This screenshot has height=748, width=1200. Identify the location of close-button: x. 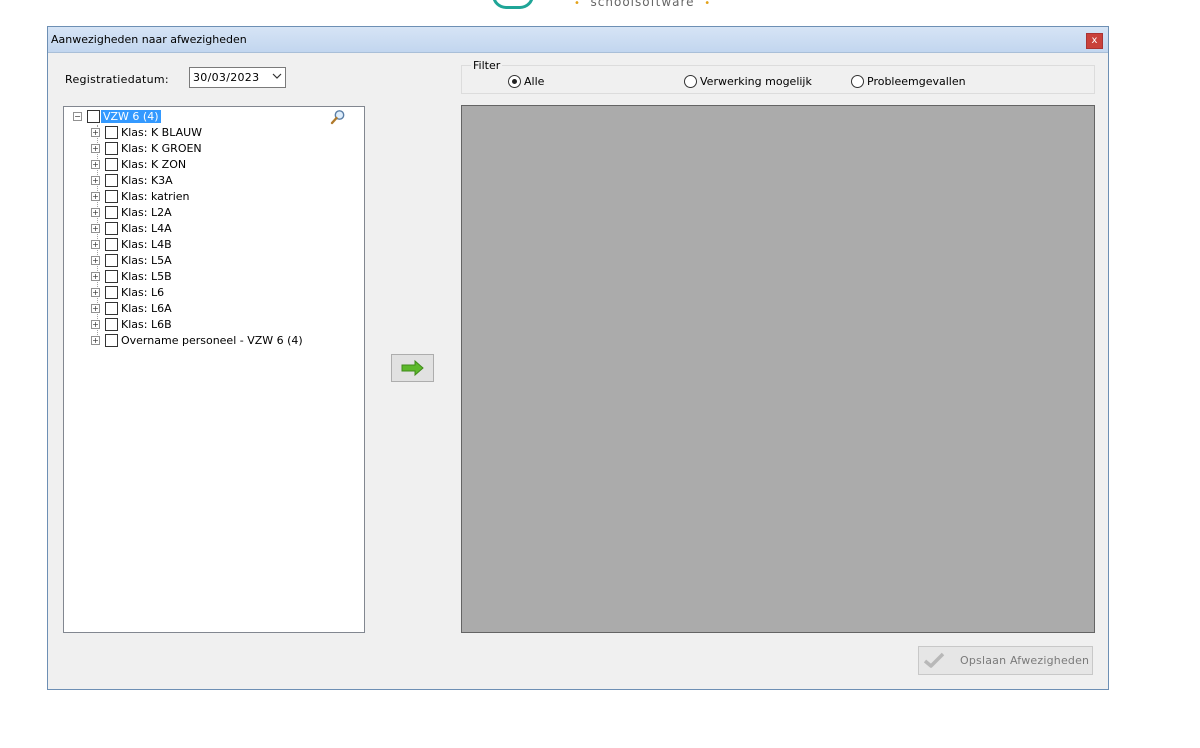
(1094, 41).